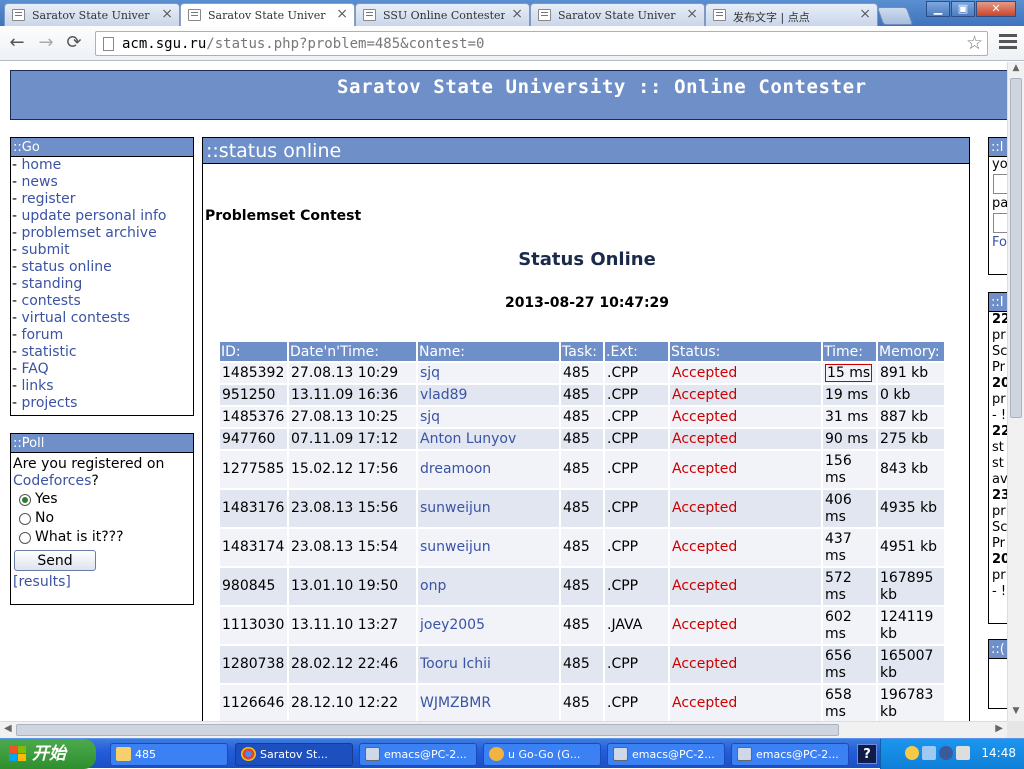 This screenshot has width=1024, height=769. I want to click on maximize-button: ▣, so click(963, 9).